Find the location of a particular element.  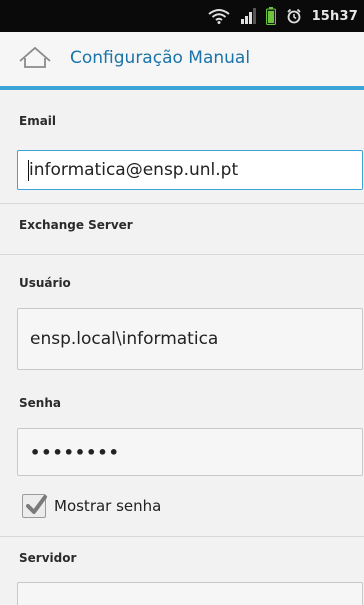

email-label: Email is located at coordinates (38, 121).